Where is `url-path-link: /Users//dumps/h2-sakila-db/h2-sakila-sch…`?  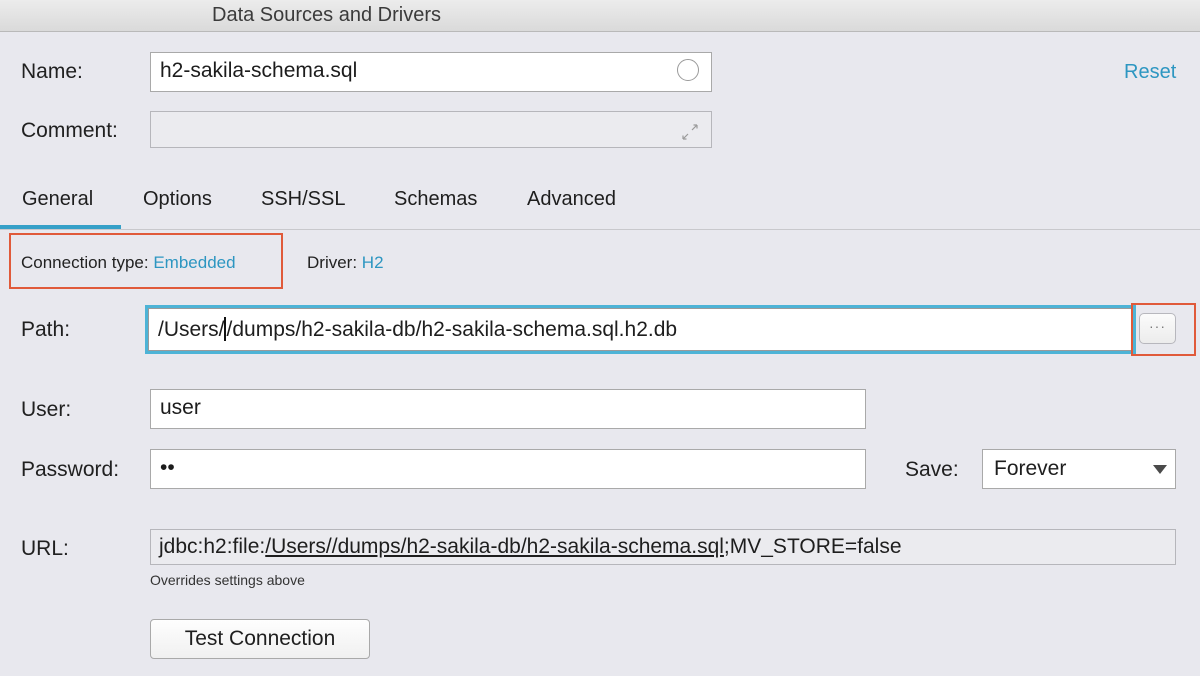 url-path-link: /Users//dumps/h2-sakila-db/h2-sakila-sch… is located at coordinates (494, 546).